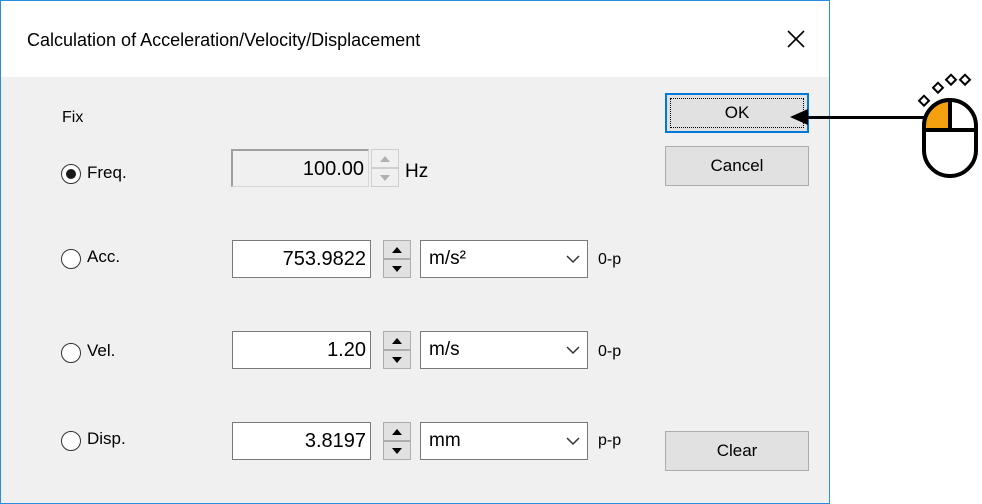 This screenshot has width=982, height=504. What do you see at coordinates (73, 117) in the screenshot?
I see `fix-label: Fix` at bounding box center [73, 117].